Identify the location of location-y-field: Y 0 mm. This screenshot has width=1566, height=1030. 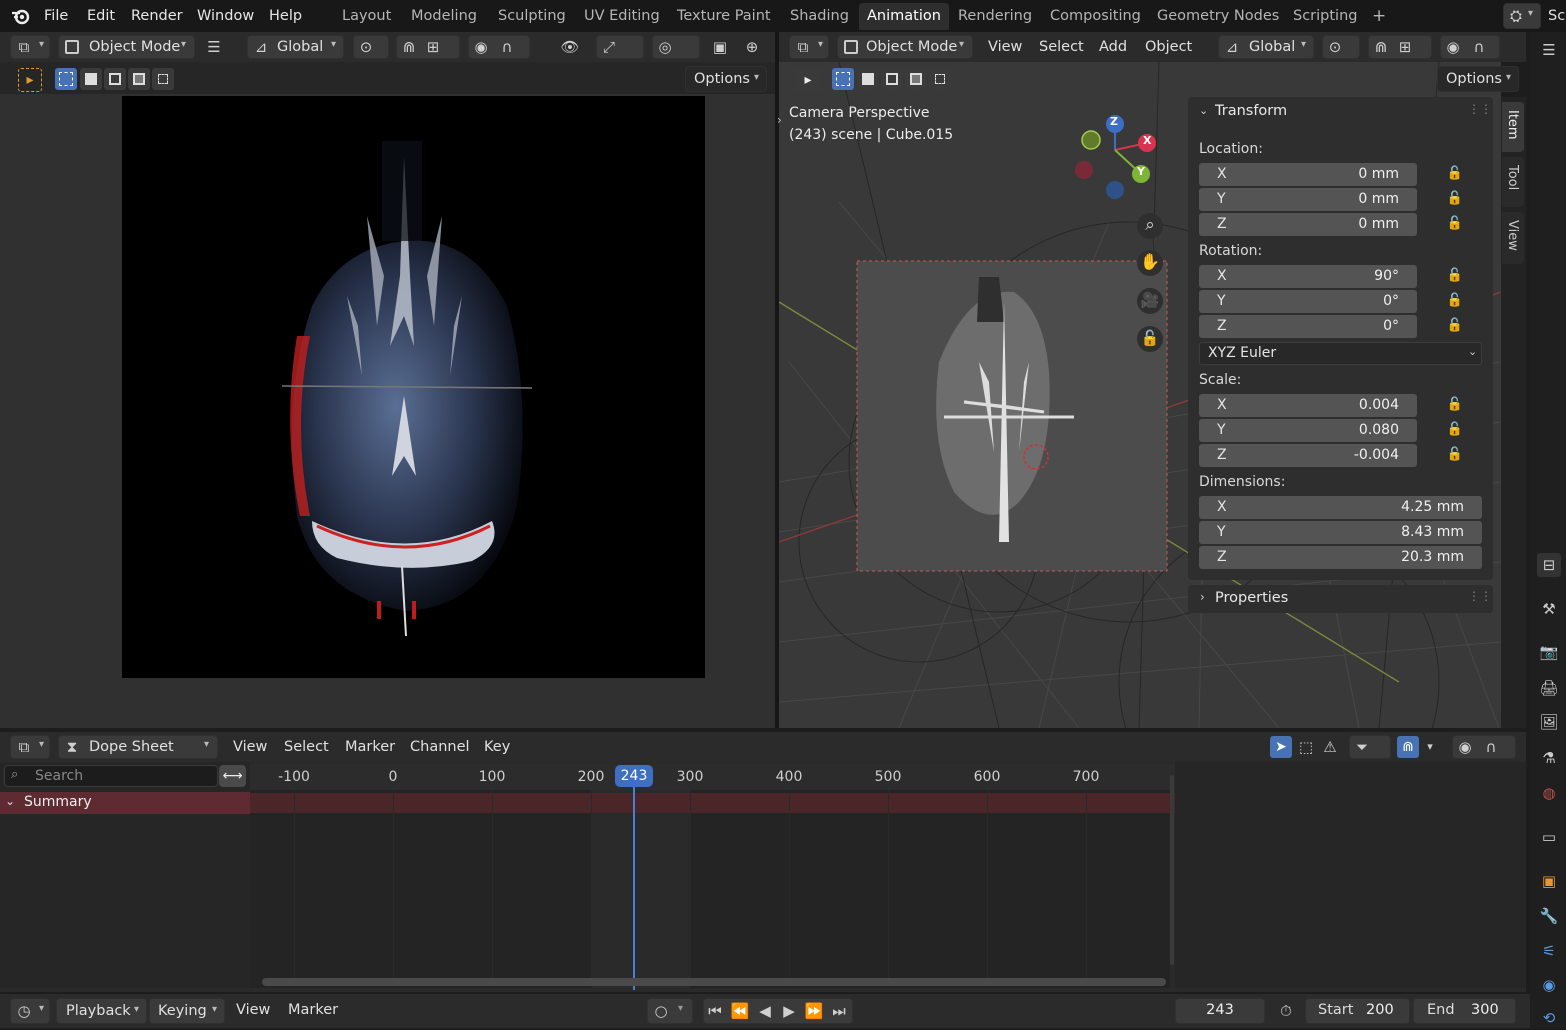
(1308, 199).